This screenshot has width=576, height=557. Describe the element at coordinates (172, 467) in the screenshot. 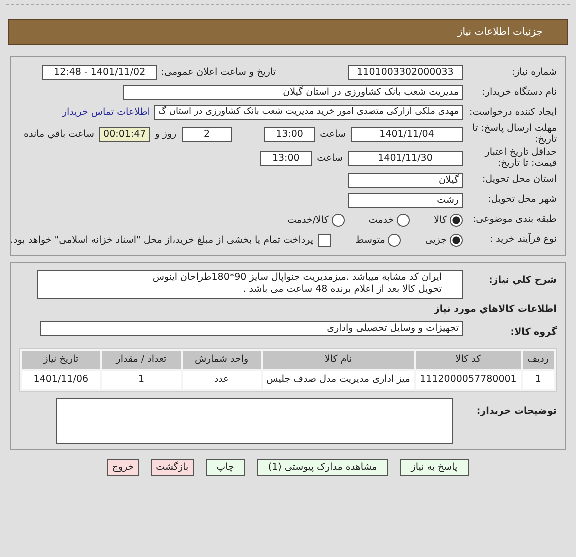

I see `action-button: بازگشت` at that location.